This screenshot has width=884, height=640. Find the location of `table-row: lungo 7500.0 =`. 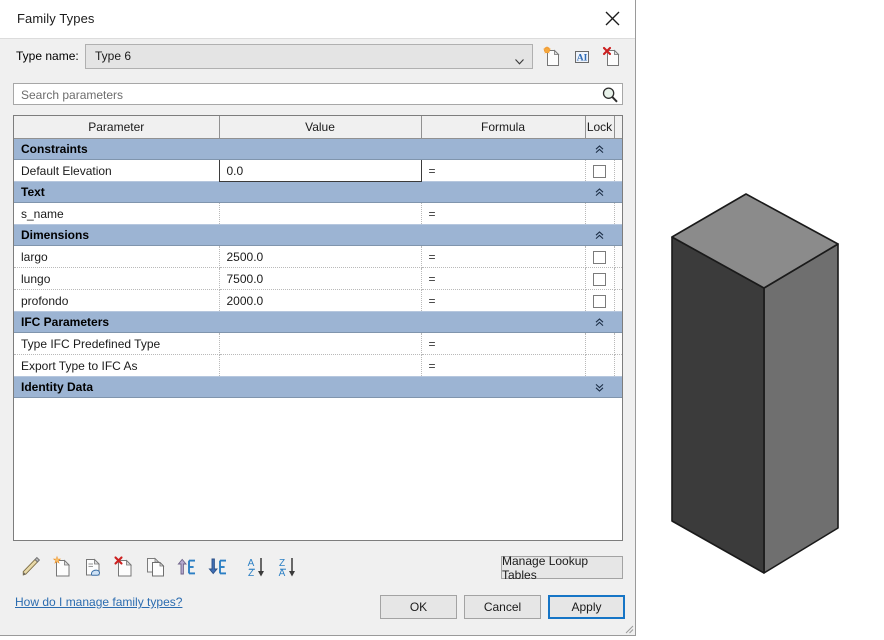

table-row: lungo 7500.0 = is located at coordinates (318, 278).